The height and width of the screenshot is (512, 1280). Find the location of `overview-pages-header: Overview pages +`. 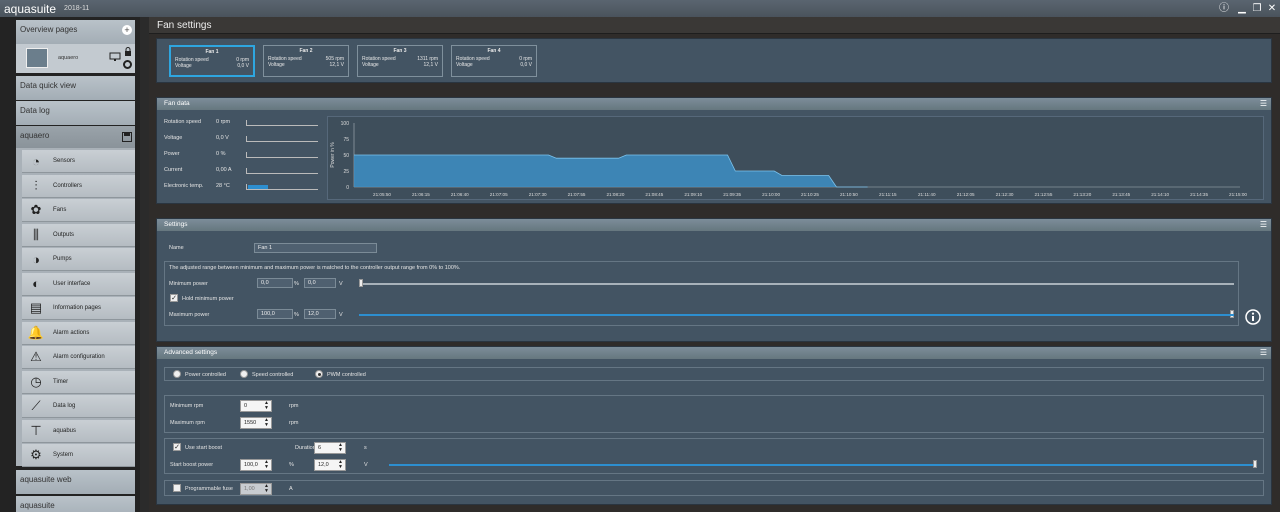

overview-pages-header: Overview pages + is located at coordinates (75, 32).